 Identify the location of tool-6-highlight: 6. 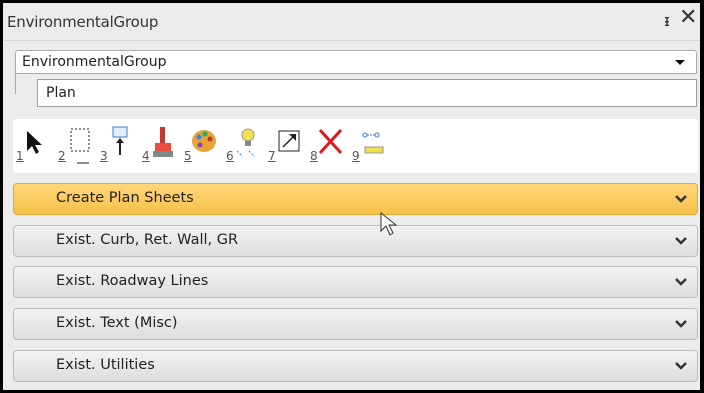
(243, 146).